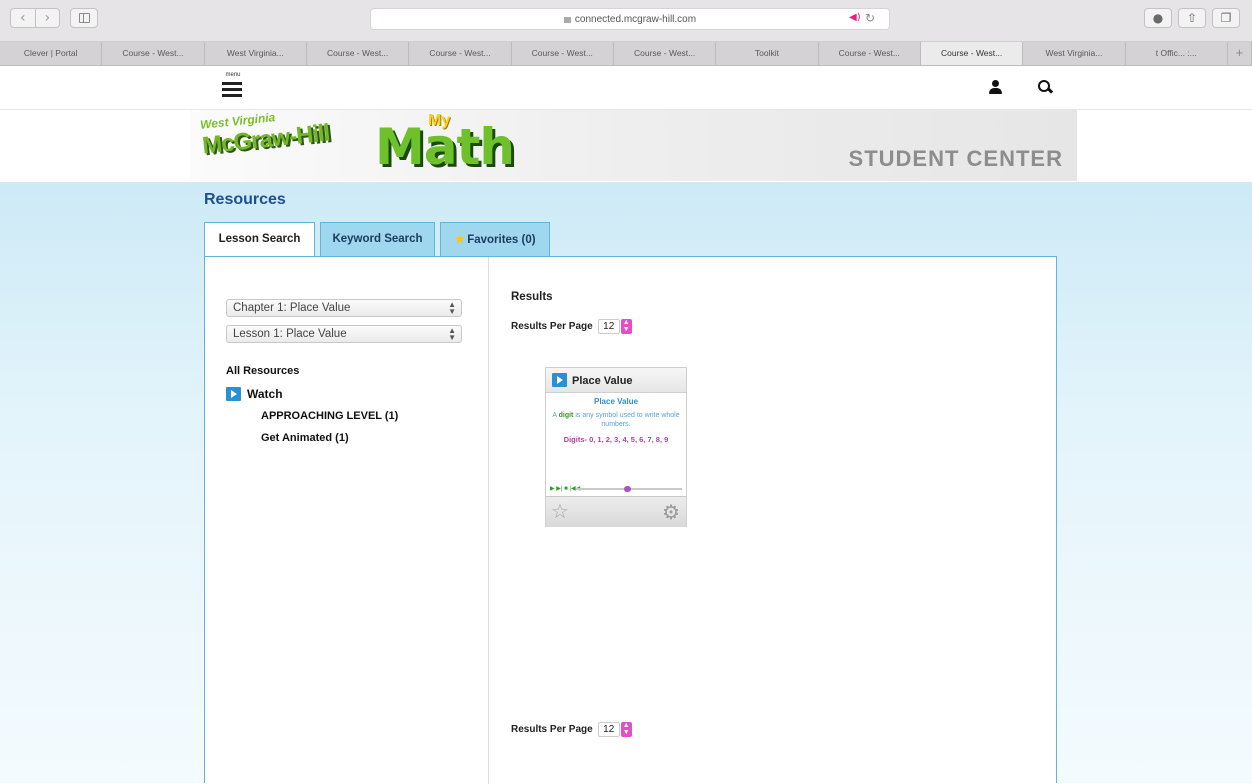  Describe the element at coordinates (635, 19) in the screenshot. I see `url-text: connected.mcgraw-hill.com` at that location.